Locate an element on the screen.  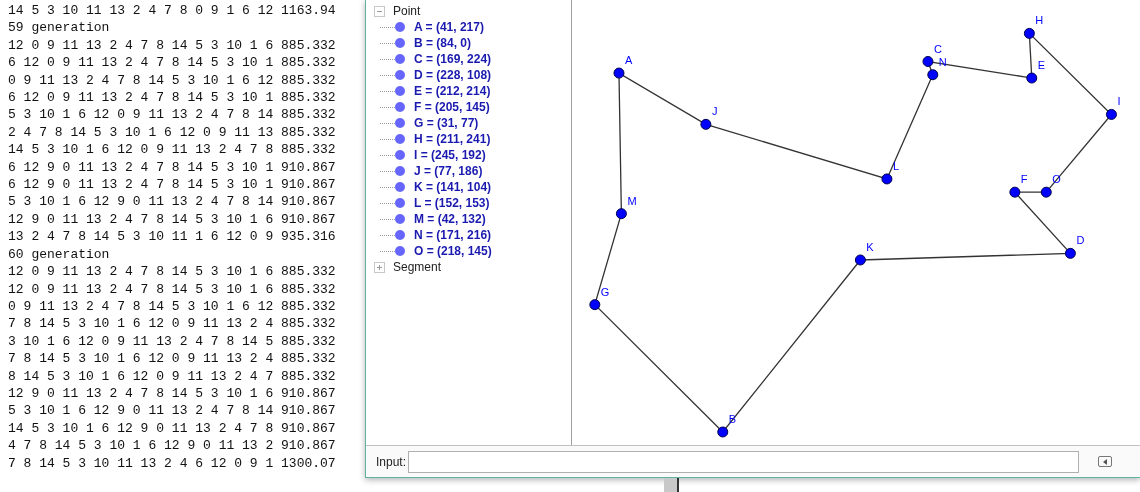
category-label: Point is located at coordinates (407, 11).